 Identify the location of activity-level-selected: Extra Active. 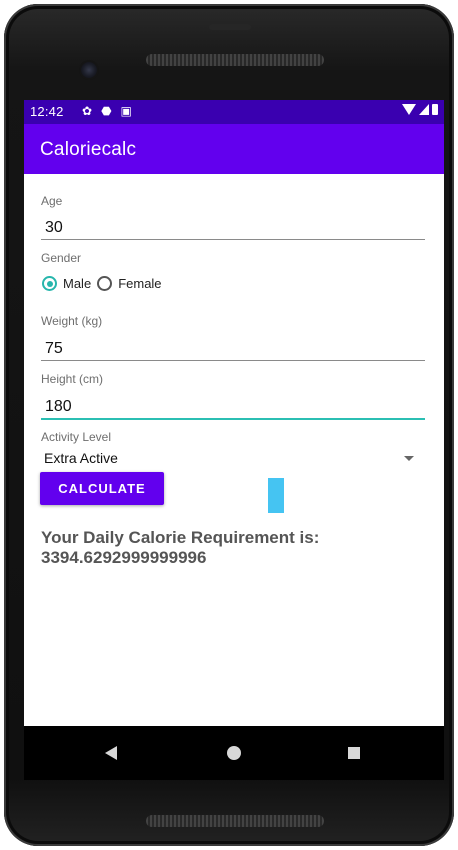
(81, 458).